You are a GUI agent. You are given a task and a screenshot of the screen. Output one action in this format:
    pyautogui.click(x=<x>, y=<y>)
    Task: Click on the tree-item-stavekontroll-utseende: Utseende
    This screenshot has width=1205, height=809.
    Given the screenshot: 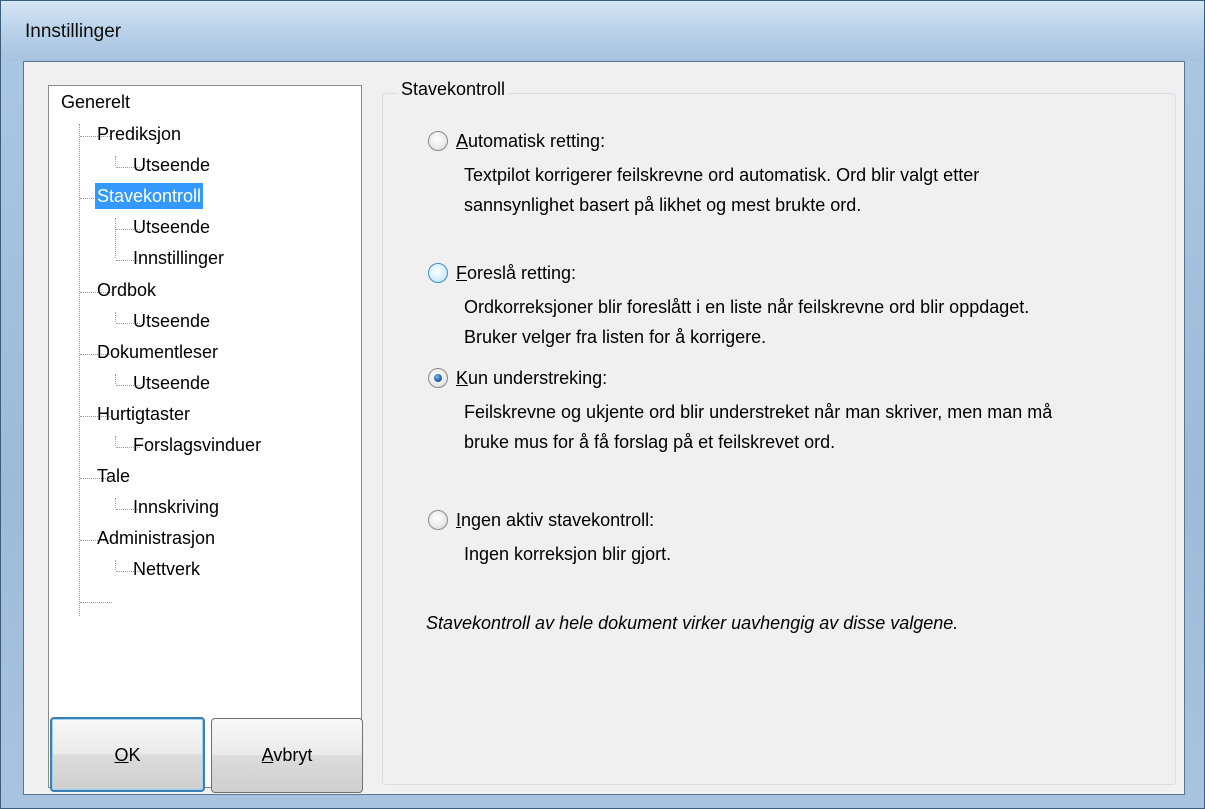 What is the action you would take?
    pyautogui.click(x=171, y=227)
    